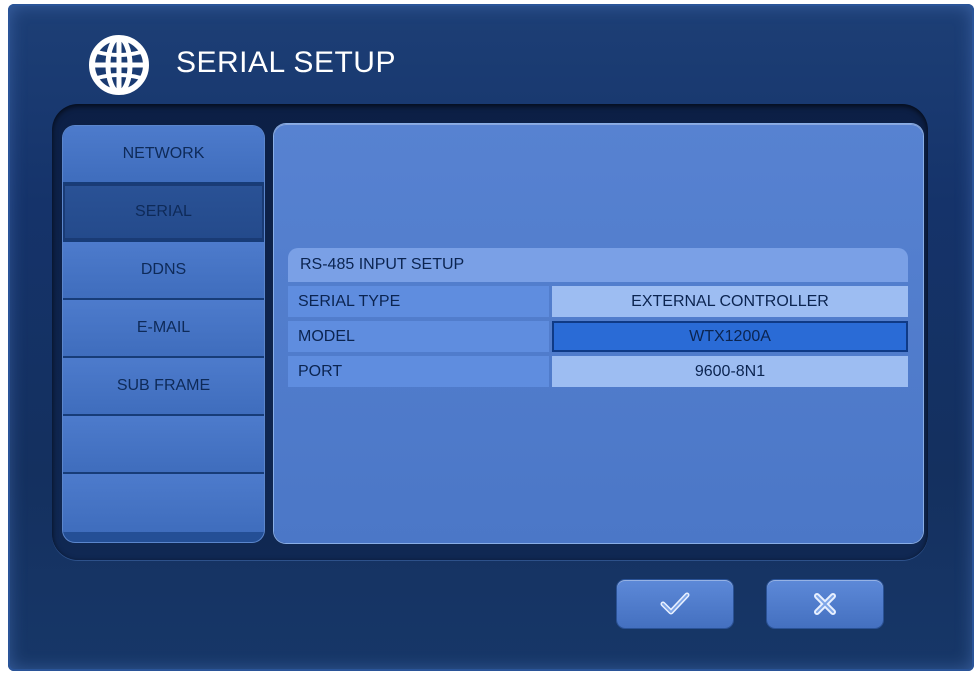 The image size is (980, 675). I want to click on model-select: WTX1200A, so click(730, 336).